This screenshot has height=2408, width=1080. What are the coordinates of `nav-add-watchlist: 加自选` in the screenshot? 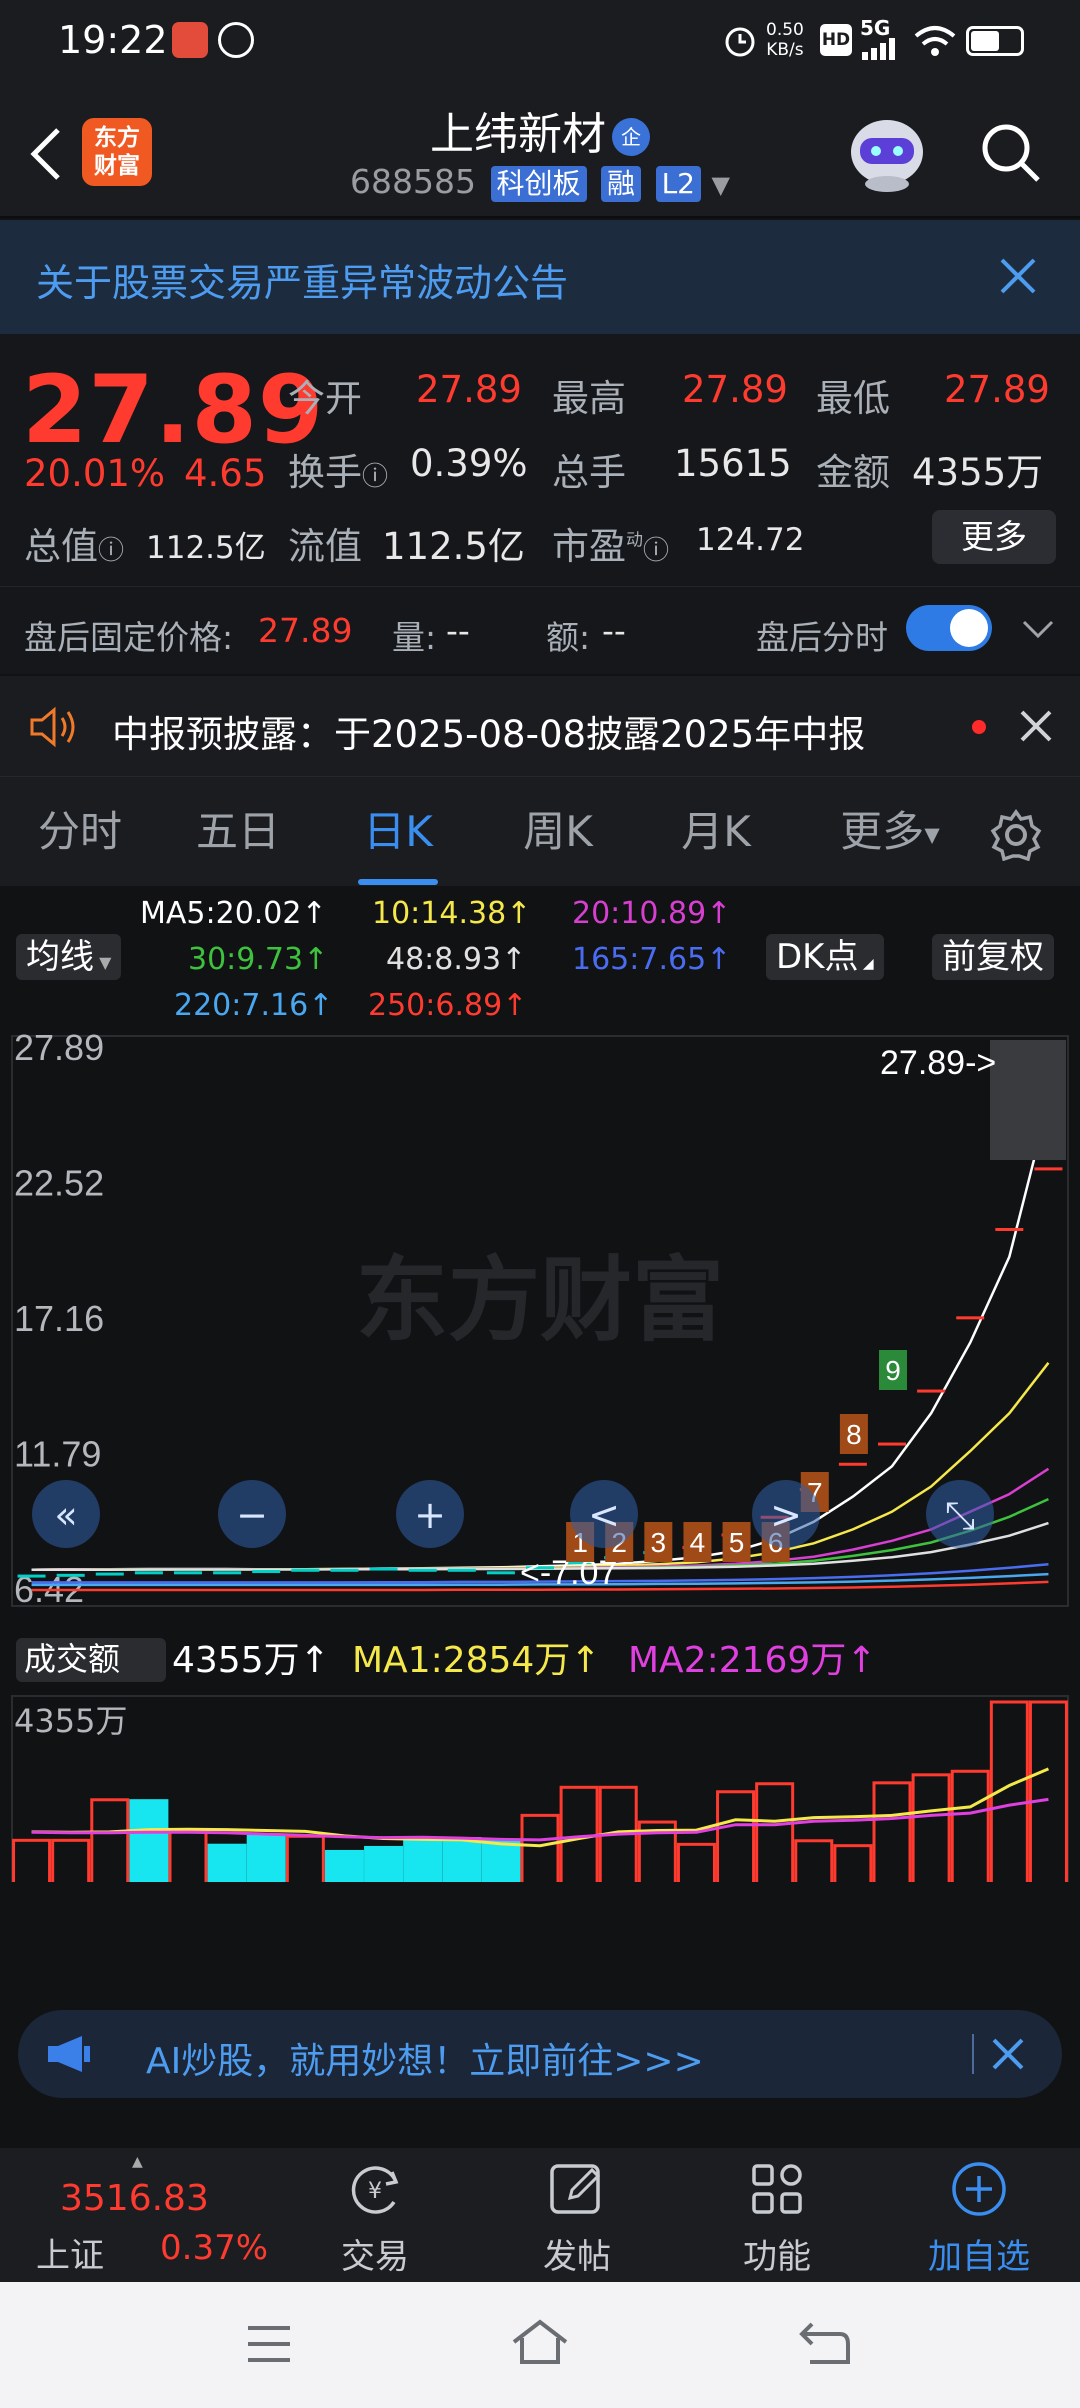 It's located at (979, 2215).